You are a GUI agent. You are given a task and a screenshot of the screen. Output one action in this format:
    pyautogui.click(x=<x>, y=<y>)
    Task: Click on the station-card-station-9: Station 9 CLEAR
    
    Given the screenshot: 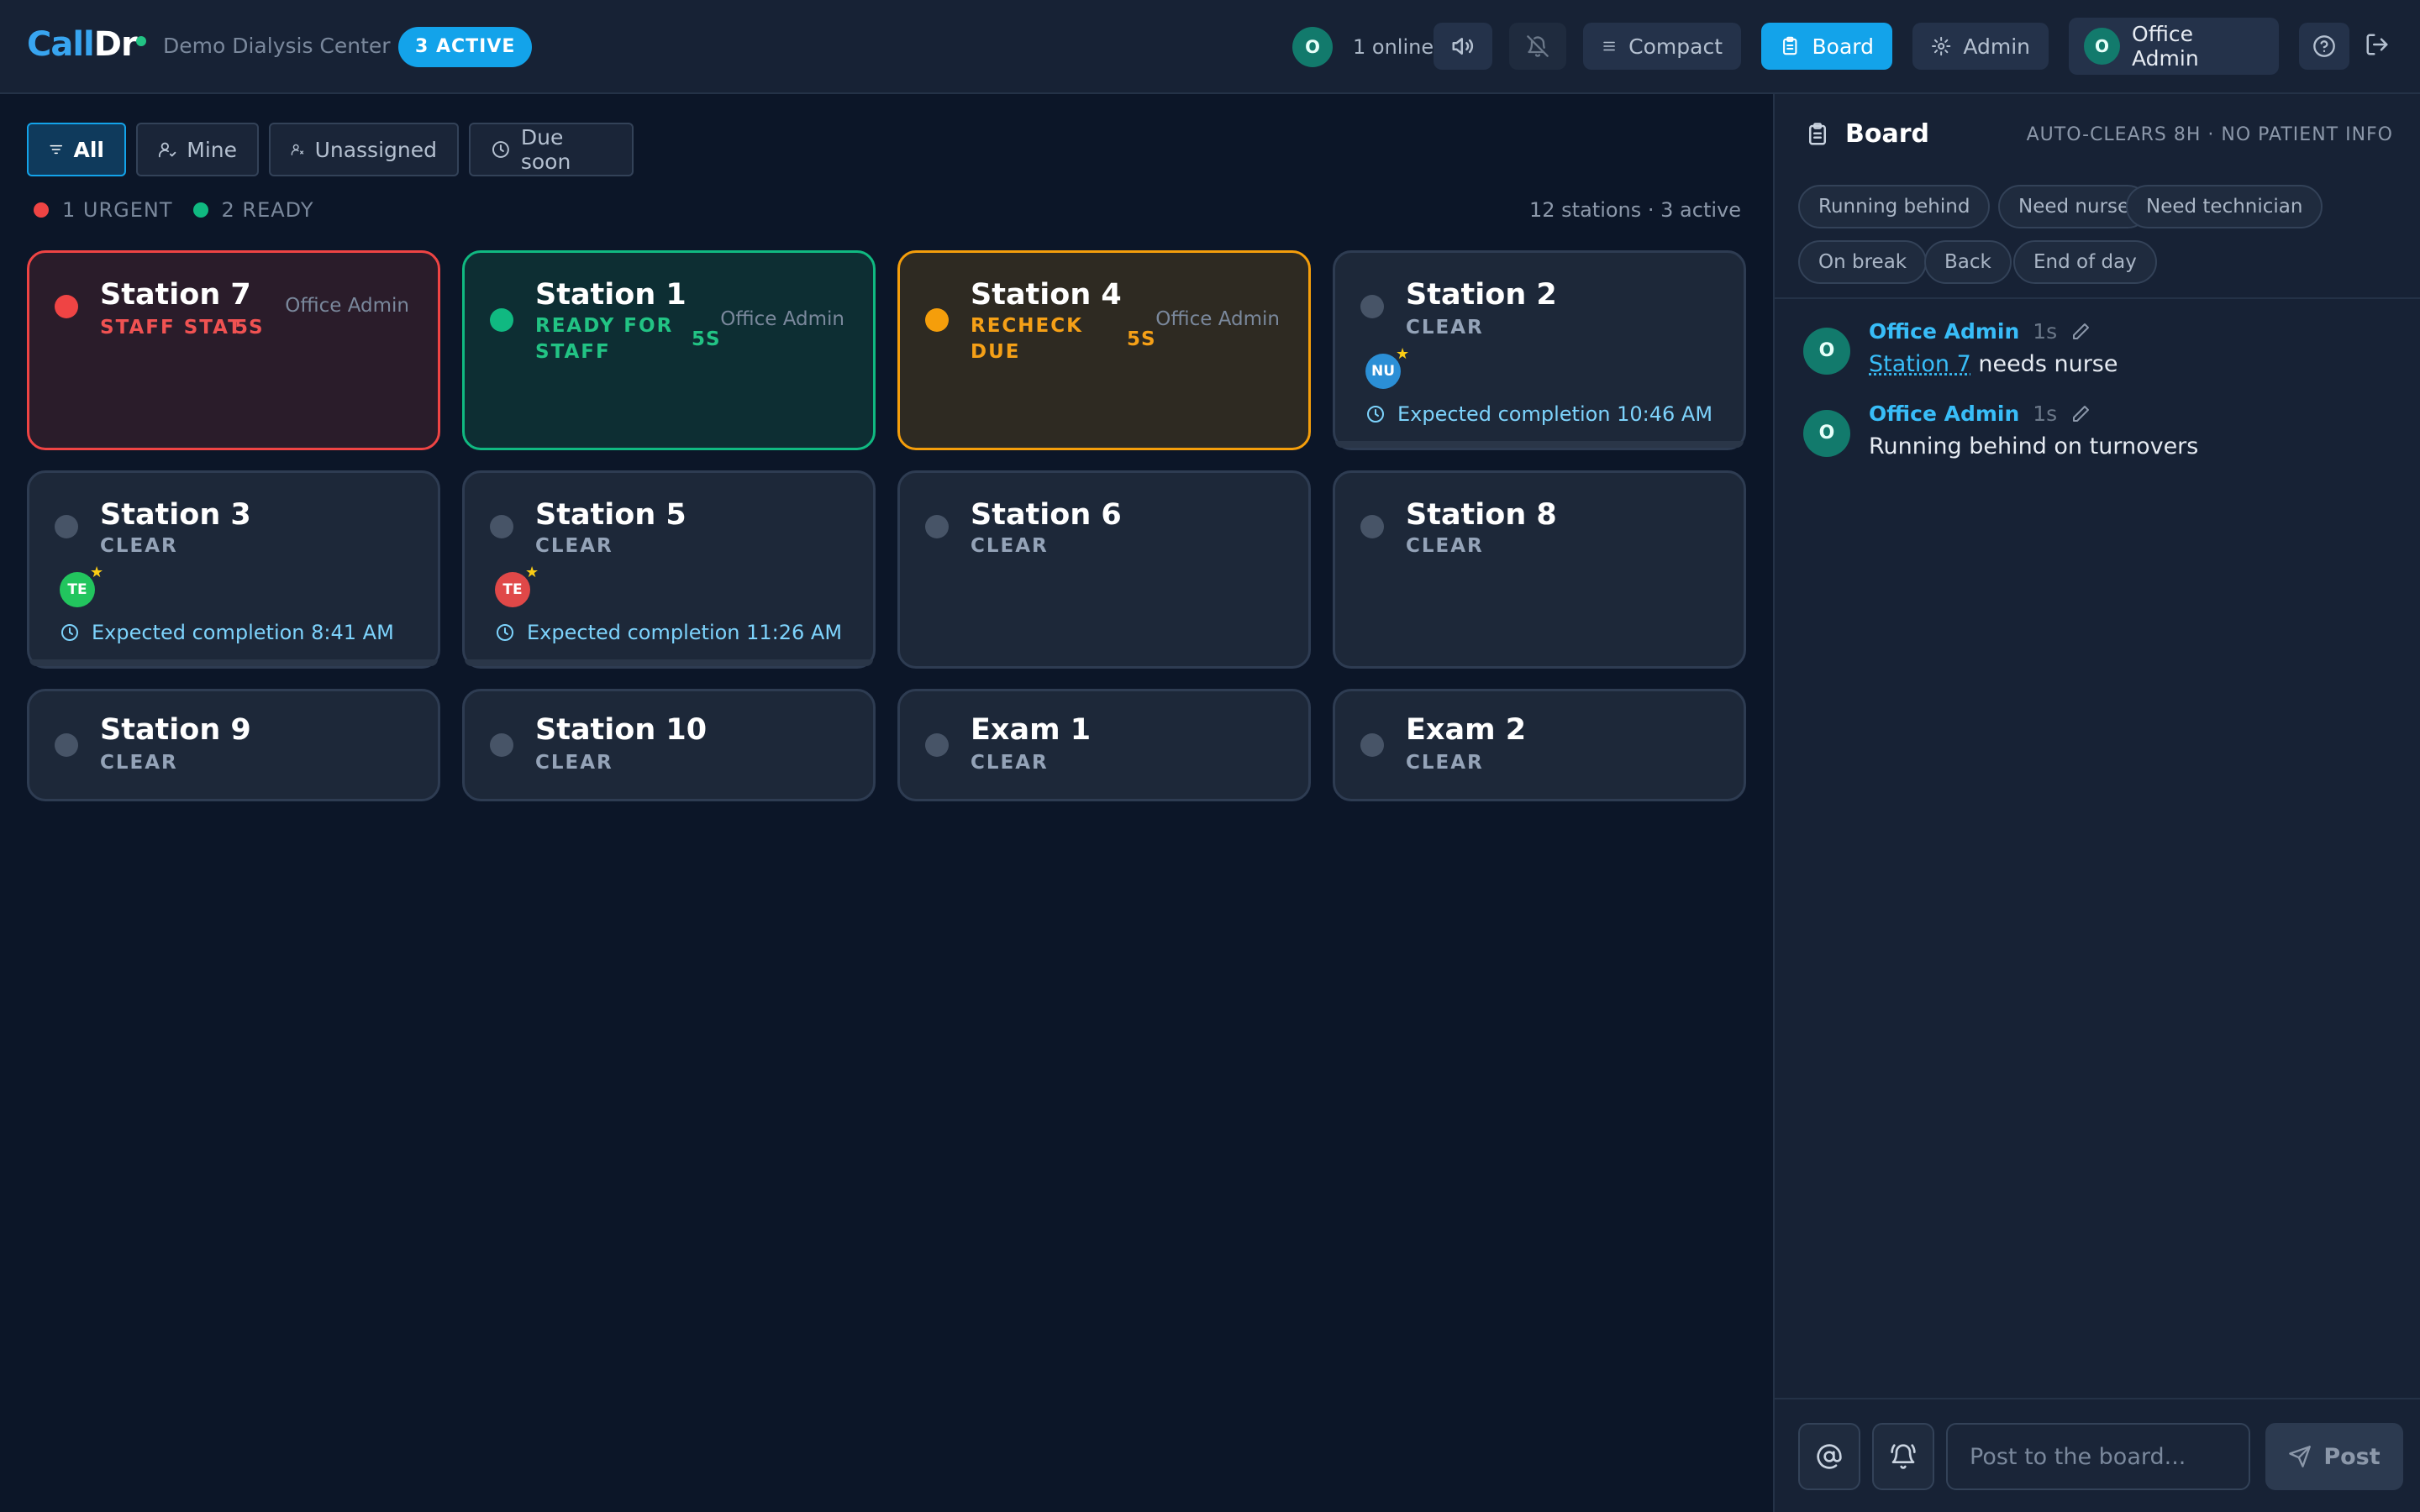 What is the action you would take?
    pyautogui.click(x=233, y=745)
    